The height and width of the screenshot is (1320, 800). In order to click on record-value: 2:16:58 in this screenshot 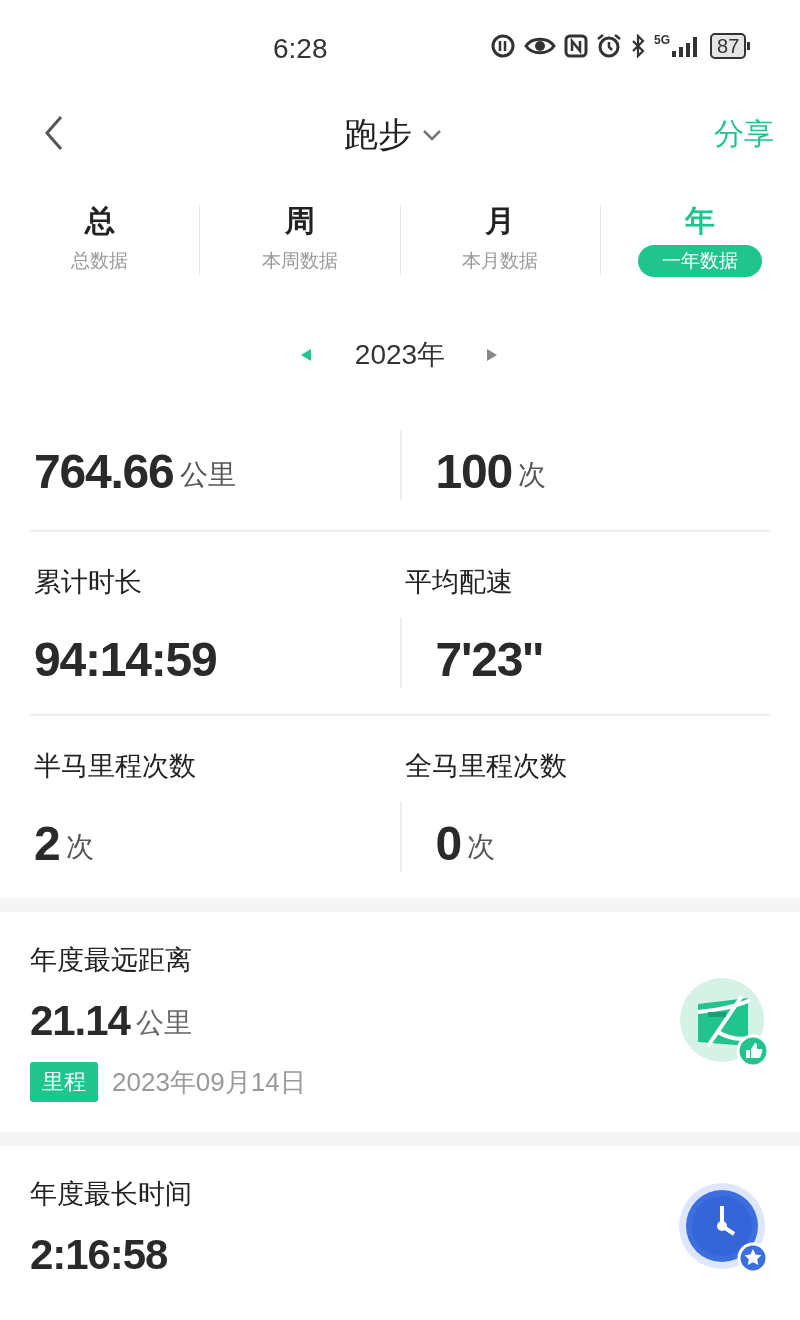, I will do `click(99, 1255)`.